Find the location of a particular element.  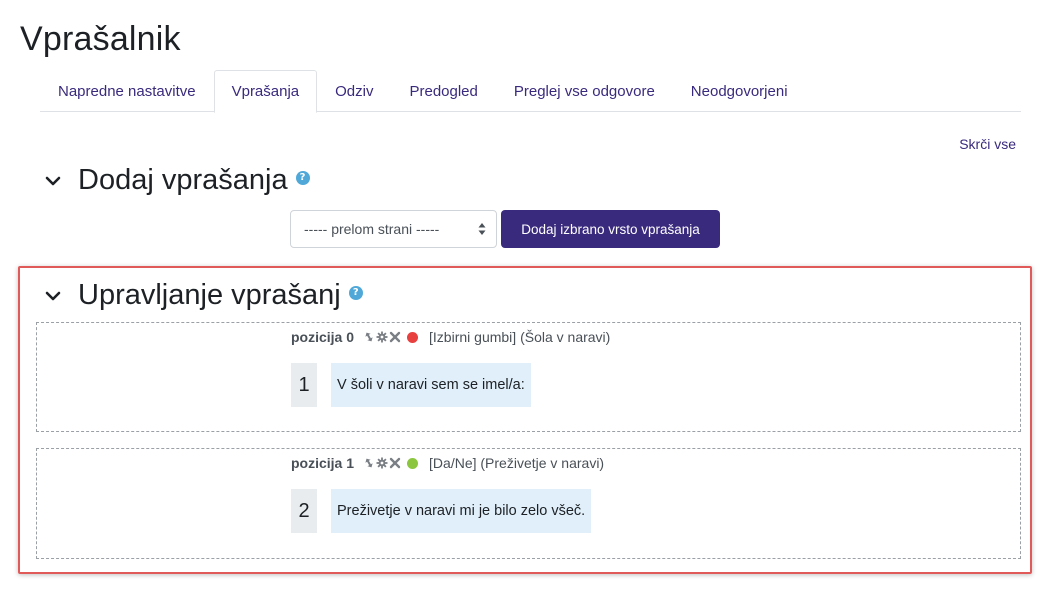

tab-view-all-responses: Preglej vse odgovore is located at coordinates (584, 91).